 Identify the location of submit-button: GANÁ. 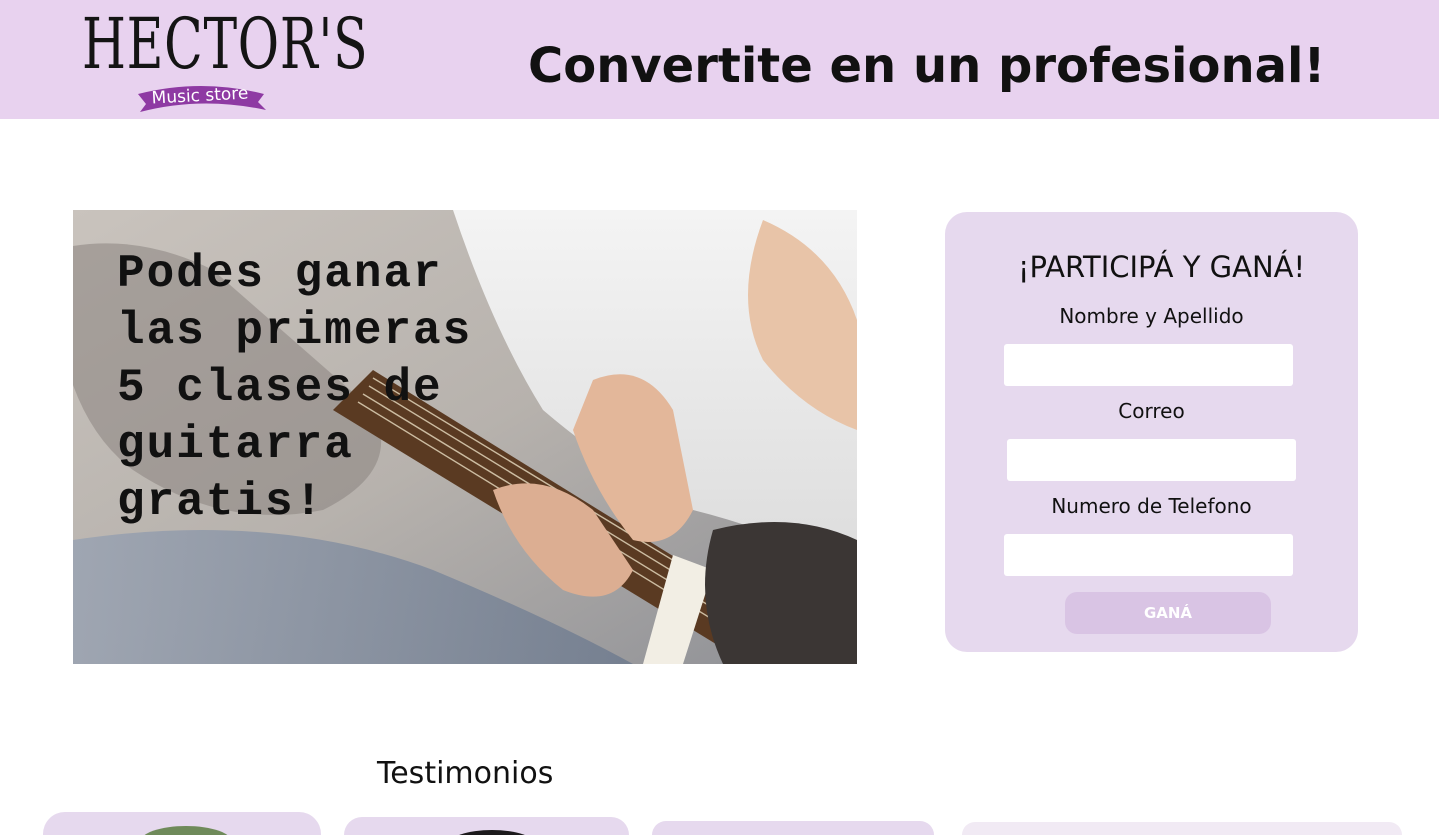
(1168, 613).